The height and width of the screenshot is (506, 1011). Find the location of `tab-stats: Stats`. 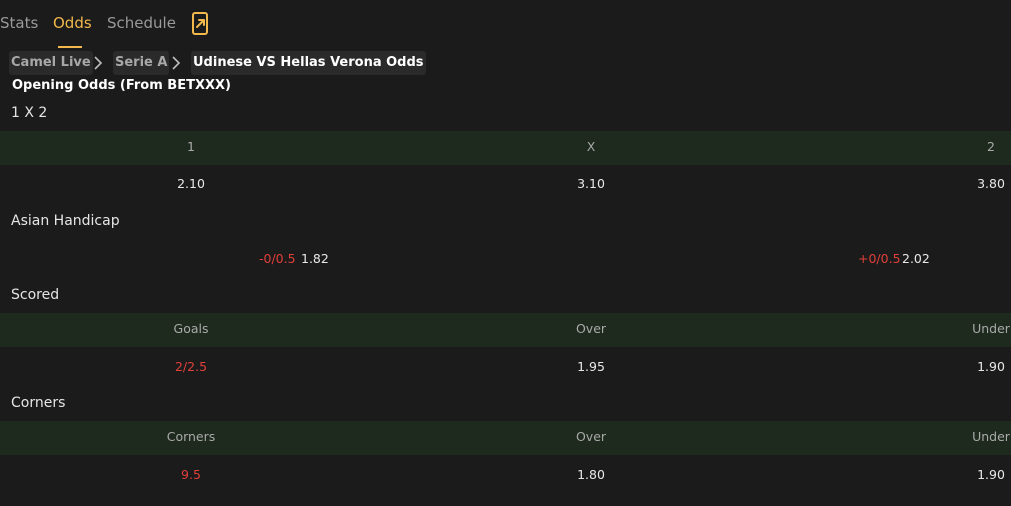

tab-stats: Stats is located at coordinates (19, 23).